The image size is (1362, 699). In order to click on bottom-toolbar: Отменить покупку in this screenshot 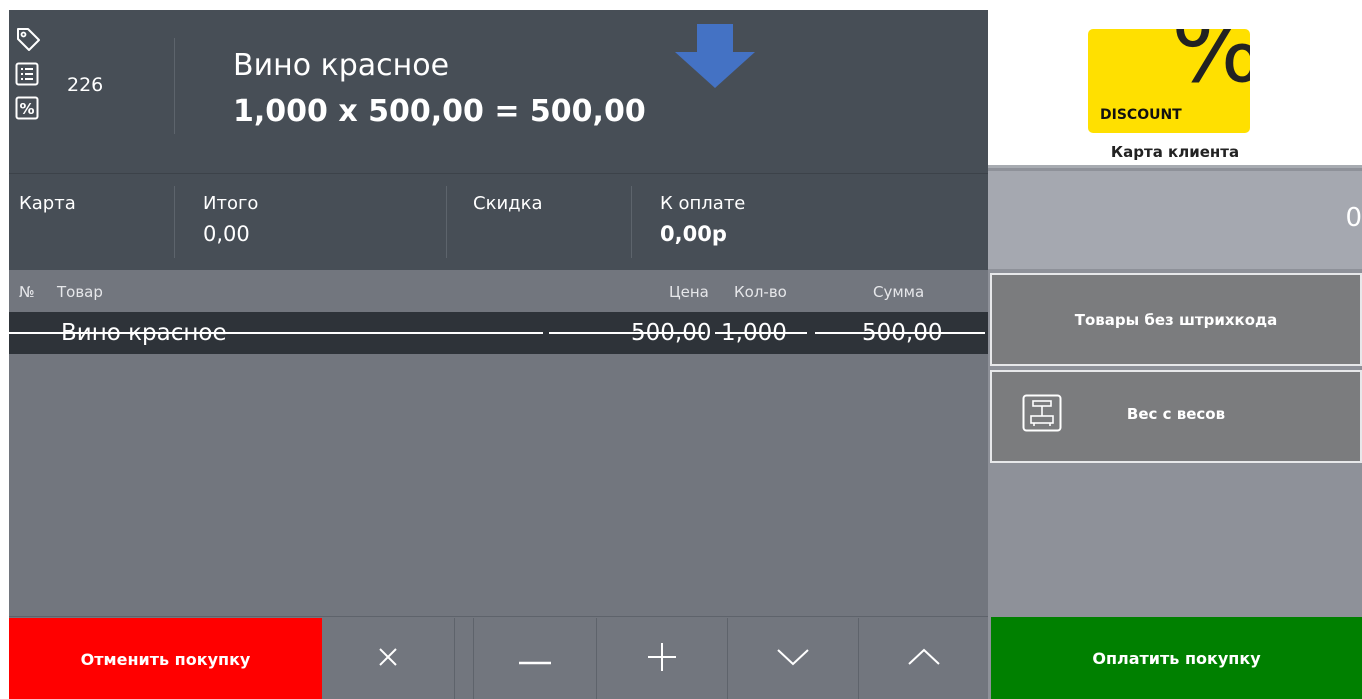, I will do `click(498, 657)`.